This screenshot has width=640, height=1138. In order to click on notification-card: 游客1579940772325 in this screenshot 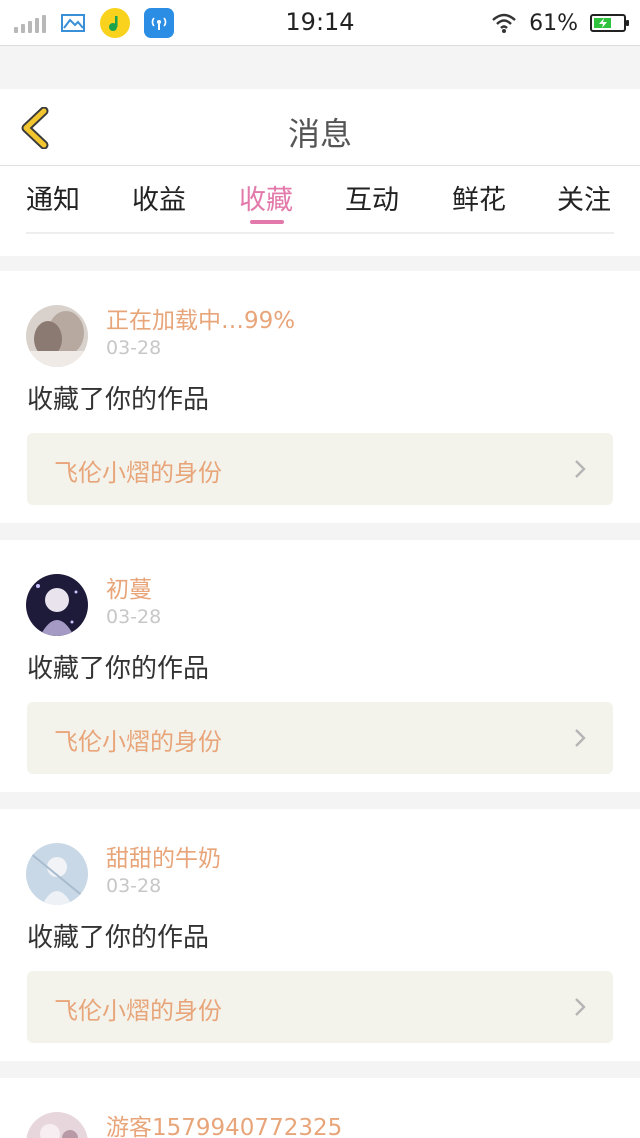, I will do `click(320, 1108)`.